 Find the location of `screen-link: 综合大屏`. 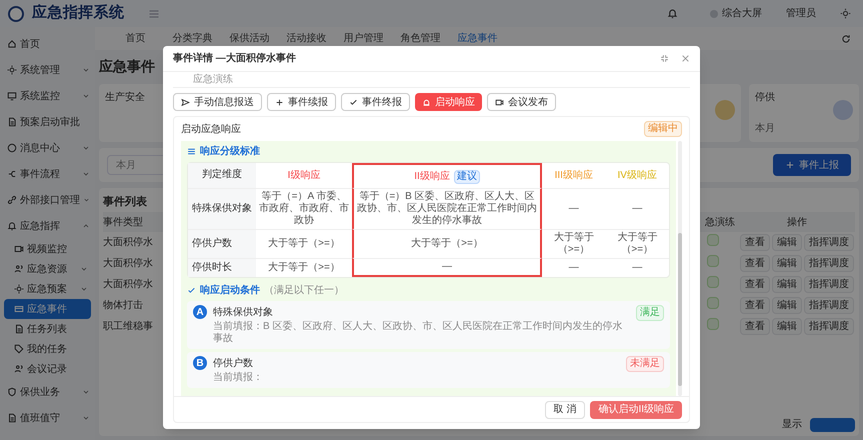

screen-link: 综合大屏 is located at coordinates (742, 13).